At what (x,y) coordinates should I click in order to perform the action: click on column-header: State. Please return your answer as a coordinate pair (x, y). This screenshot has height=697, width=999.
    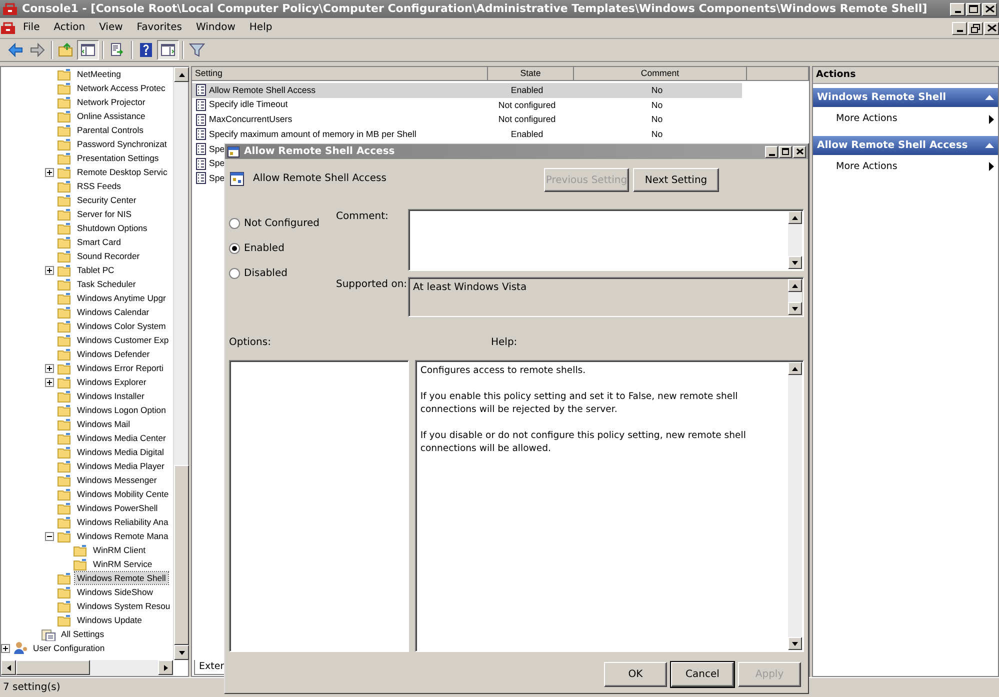
    Looking at the image, I should click on (531, 74).